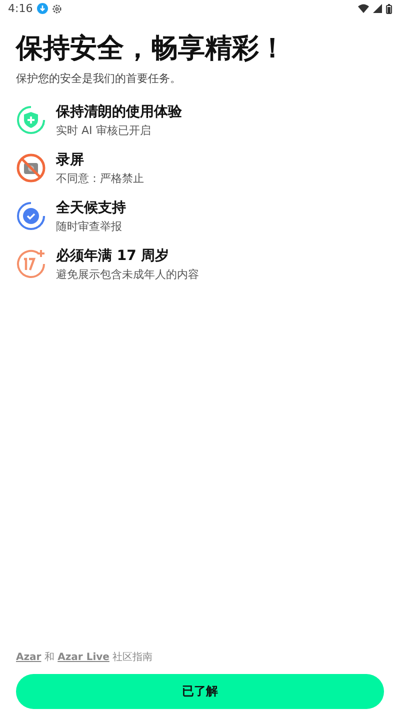  What do you see at coordinates (42, 8) in the screenshot?
I see `download-icon` at bounding box center [42, 8].